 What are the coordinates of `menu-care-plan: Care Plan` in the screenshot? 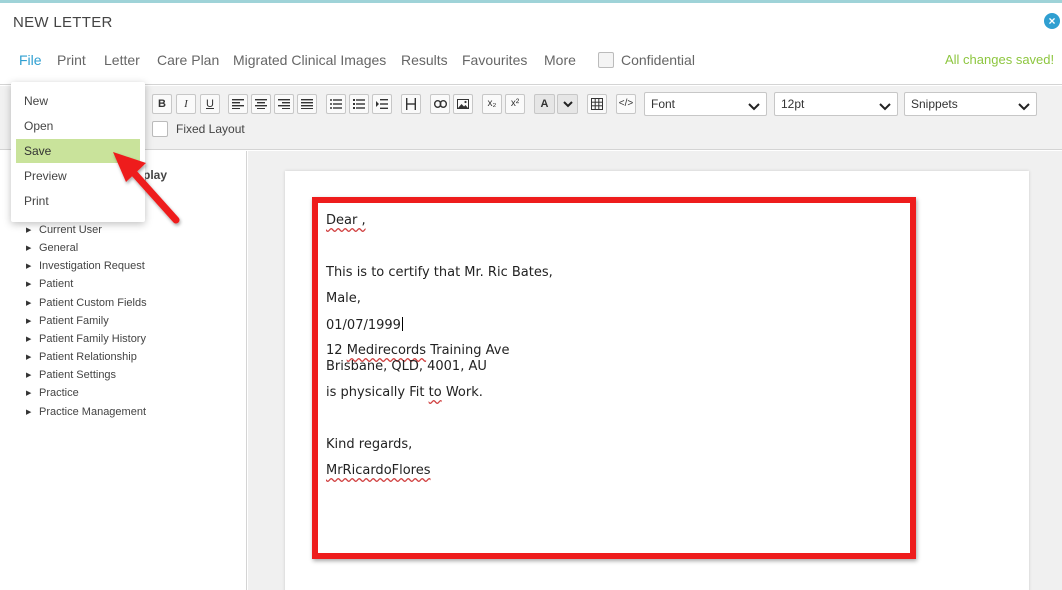 It's located at (188, 60).